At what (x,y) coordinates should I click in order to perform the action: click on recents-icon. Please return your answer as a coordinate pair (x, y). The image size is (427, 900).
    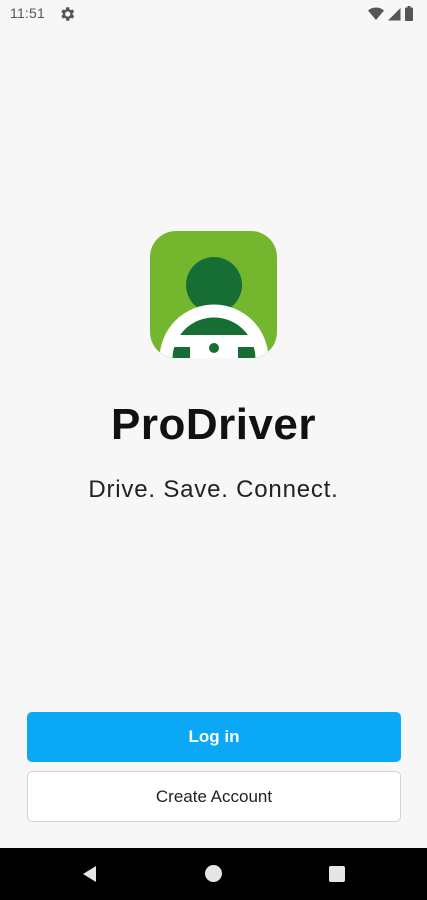
    Looking at the image, I should click on (337, 874).